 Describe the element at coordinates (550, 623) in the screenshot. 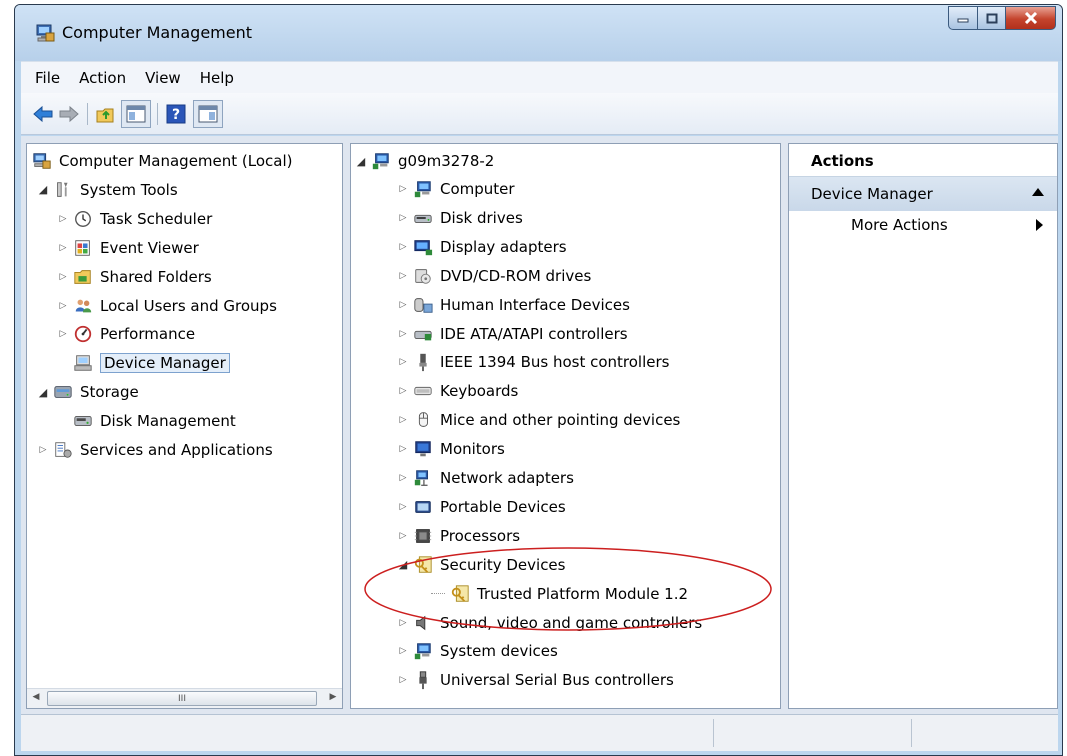

I see `device-category-sound-video-and-game-controllers: ▷ Sound, video and game controllers` at that location.